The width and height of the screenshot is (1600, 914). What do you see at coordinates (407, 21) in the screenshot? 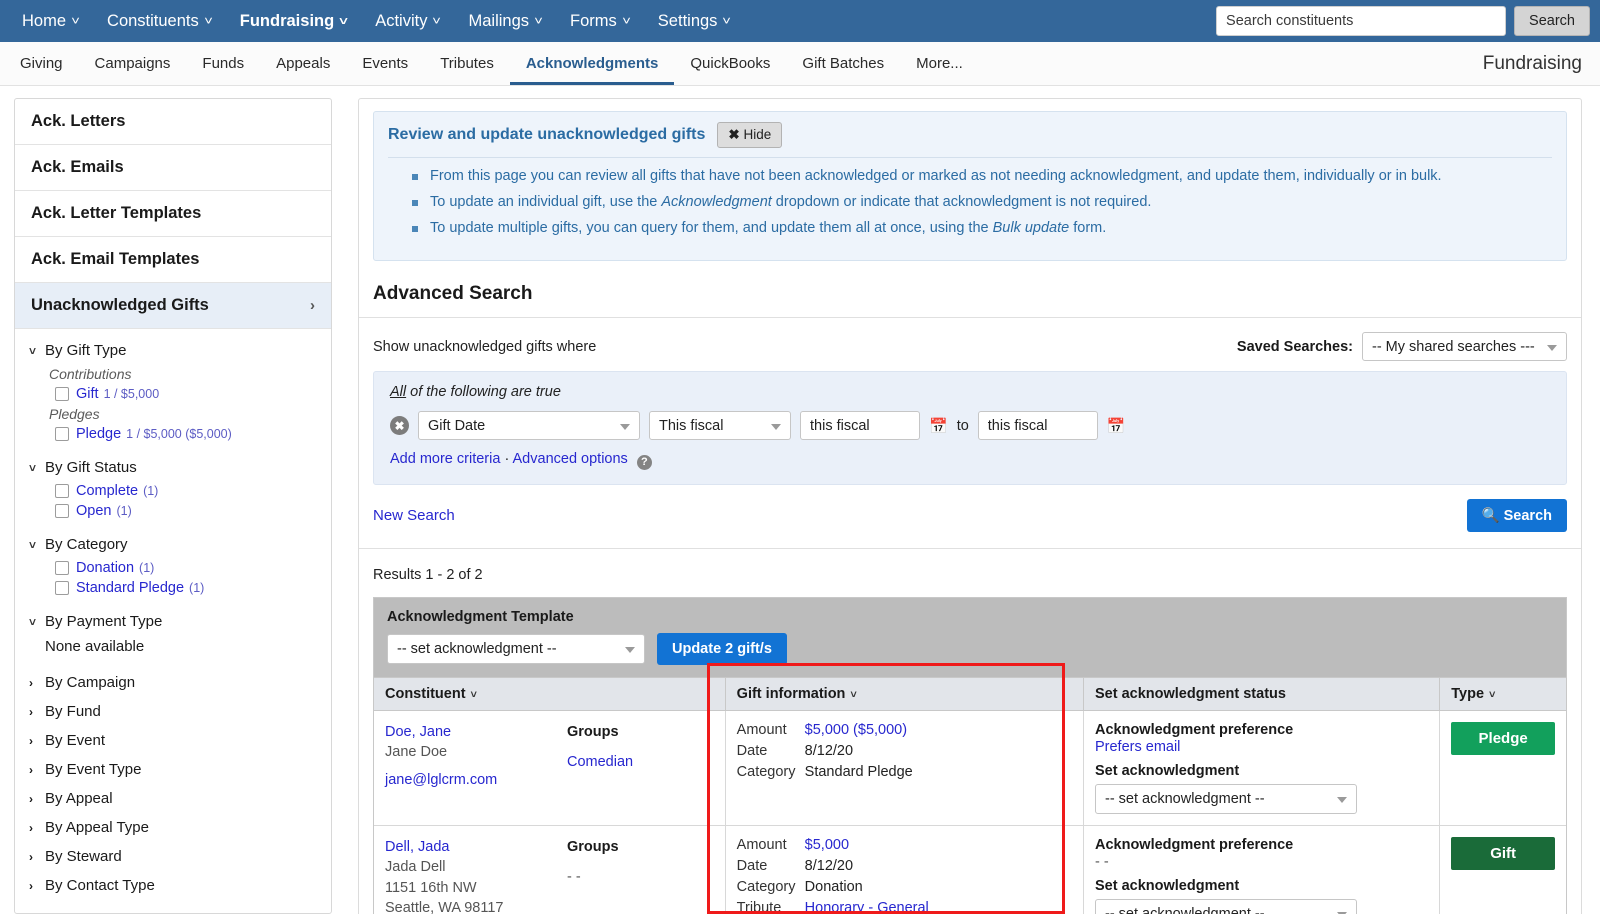
I see `topnav-item-activity: Activity ˅` at bounding box center [407, 21].